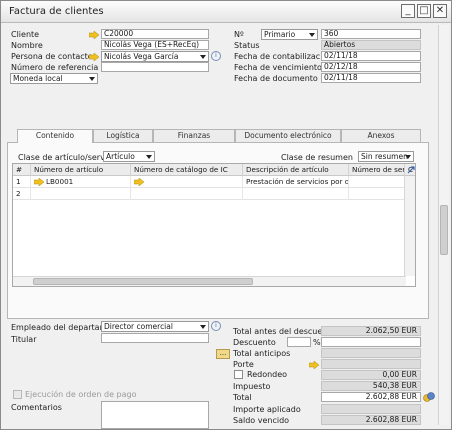  I want to click on moneda-value: Moneda local, so click(38, 78).